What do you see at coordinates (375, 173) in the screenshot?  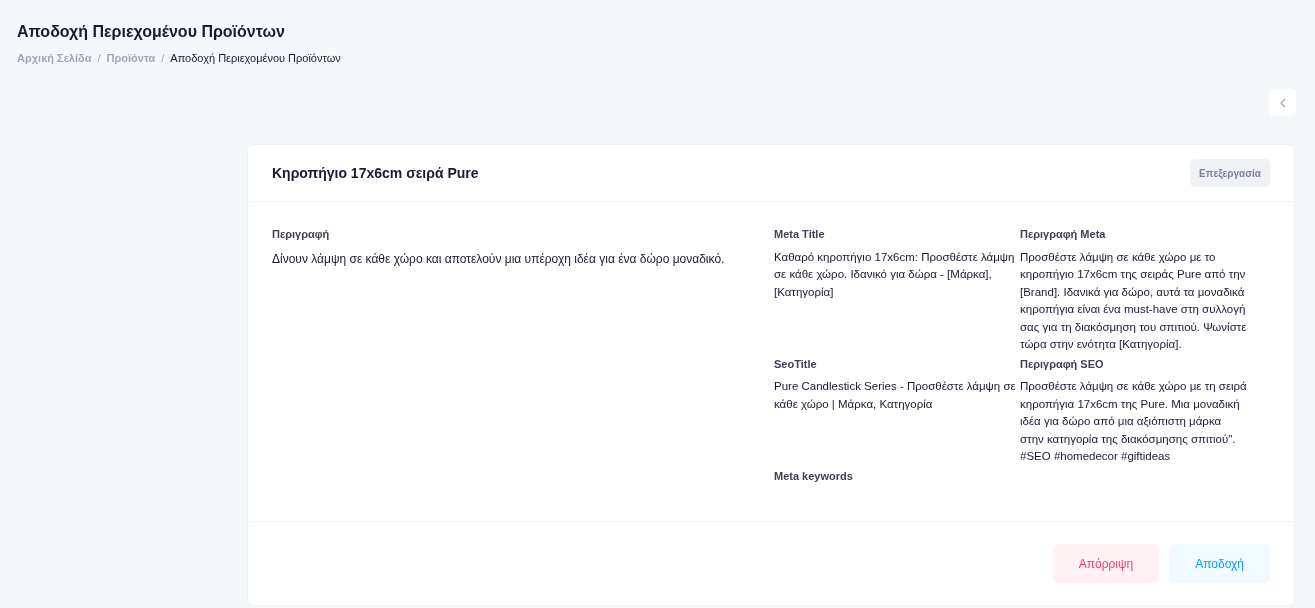 I see `product-title: Κηροπήγιο 17x6cm σειρά Pure` at bounding box center [375, 173].